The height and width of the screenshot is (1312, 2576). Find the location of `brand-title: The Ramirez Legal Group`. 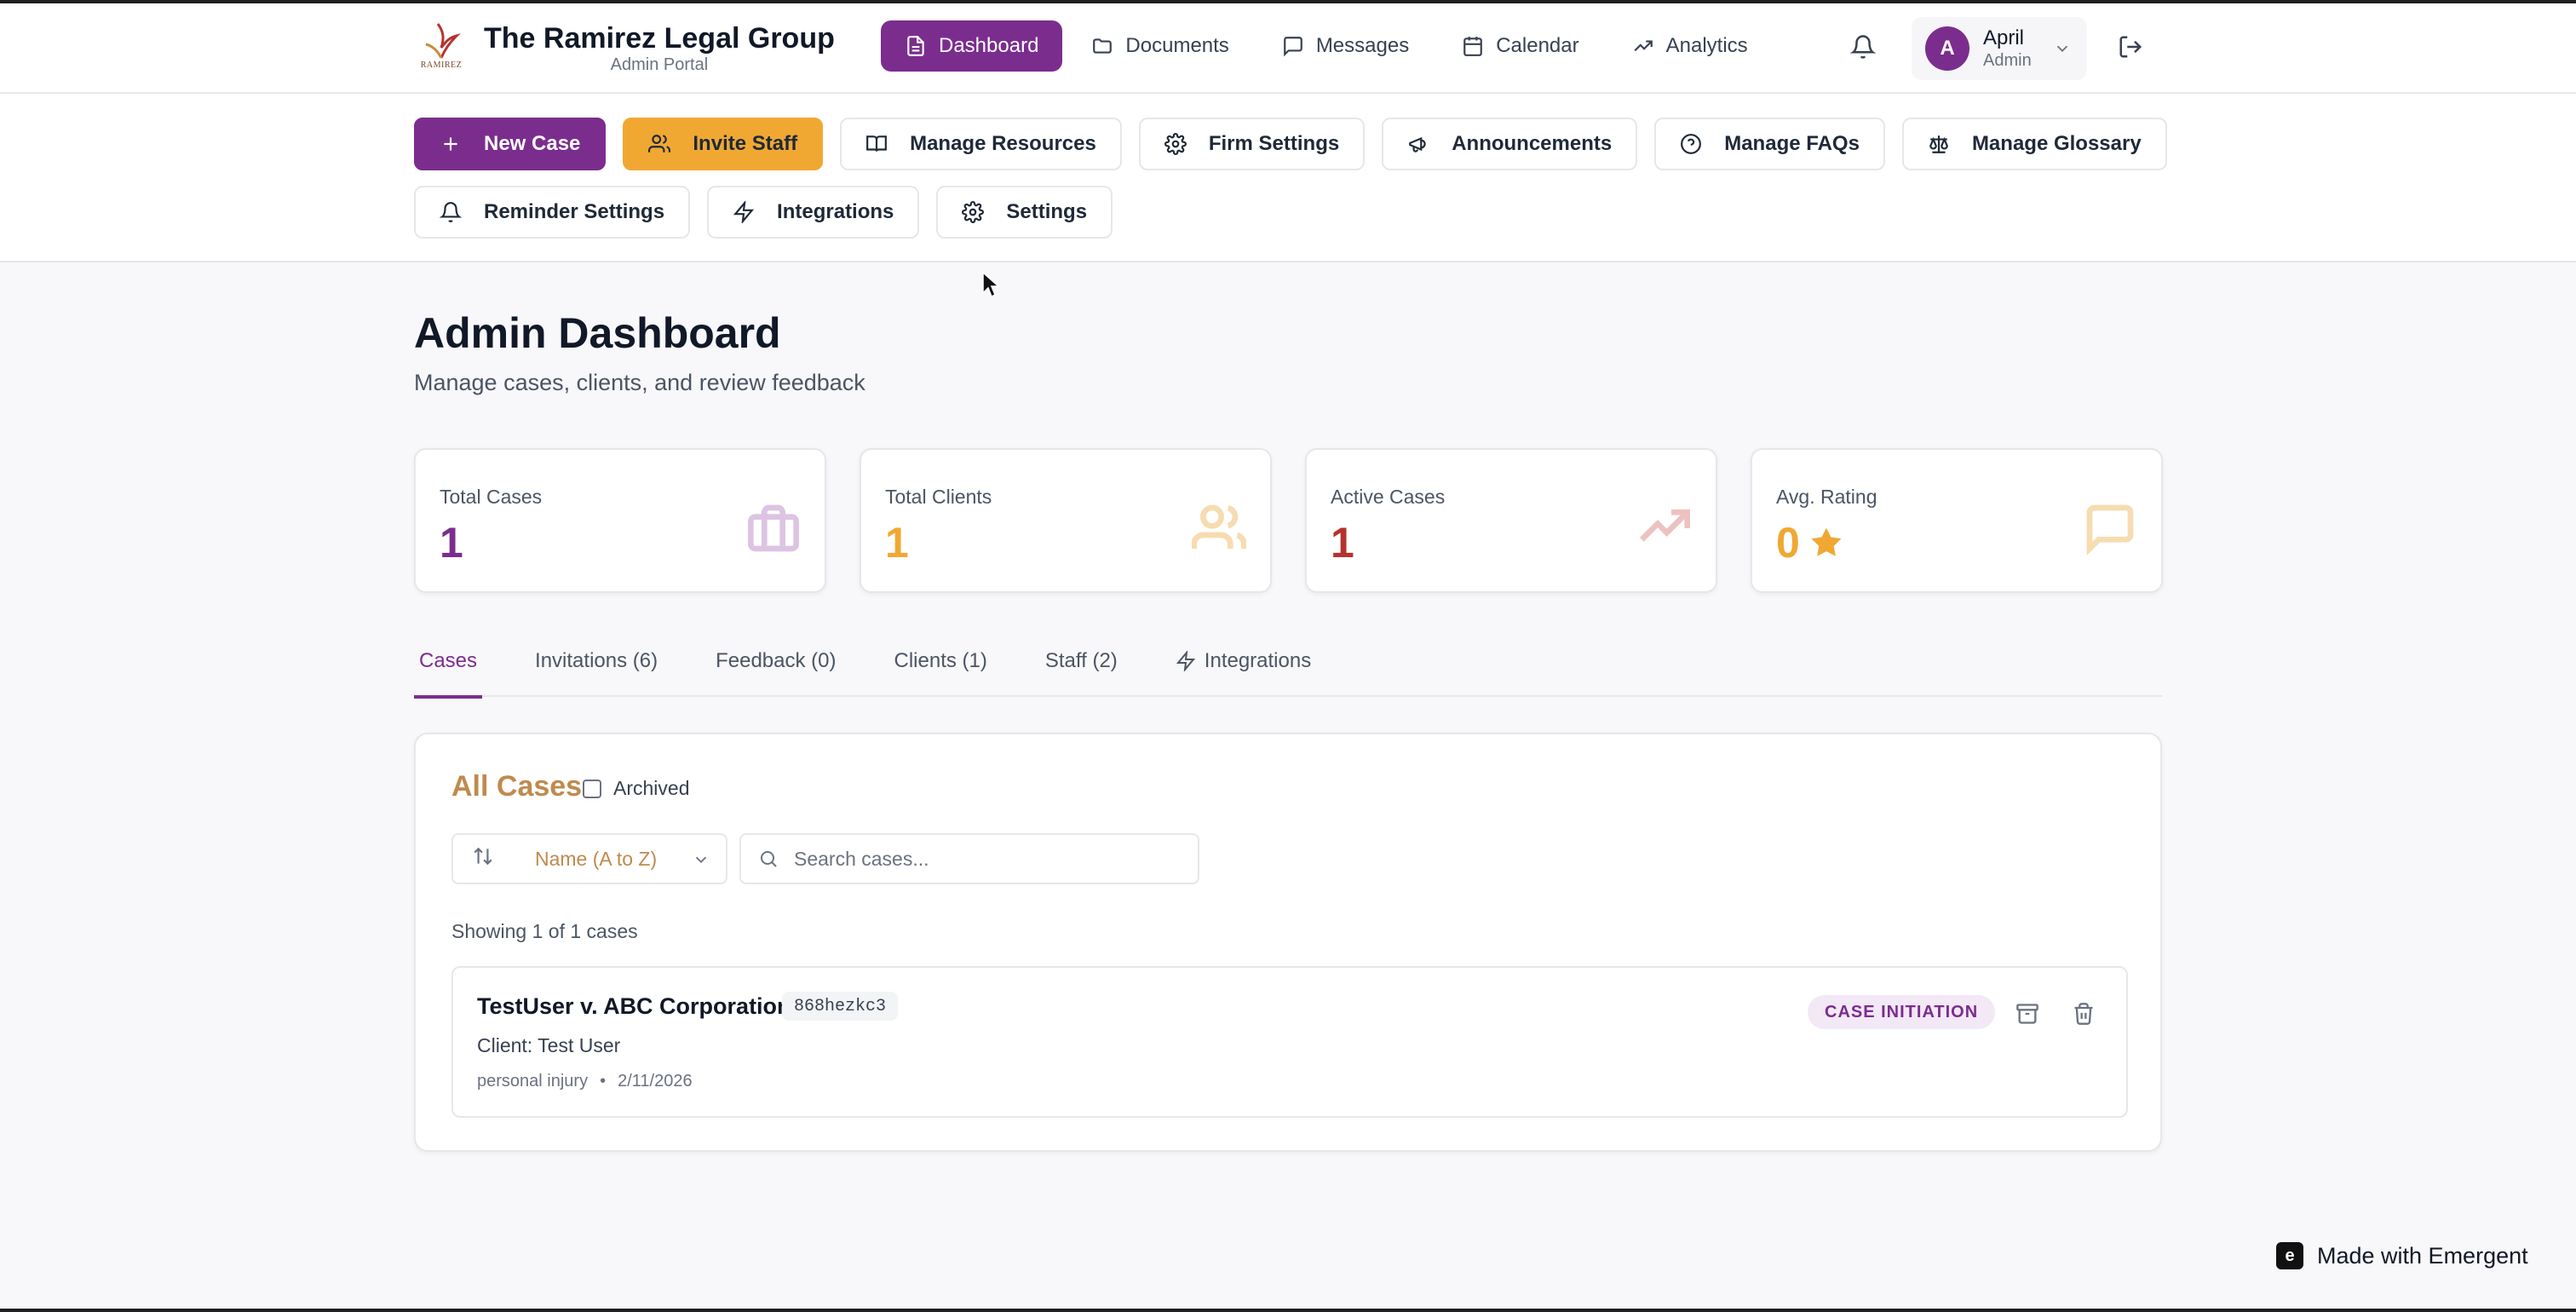

brand-title: The Ramirez Legal Group is located at coordinates (660, 38).